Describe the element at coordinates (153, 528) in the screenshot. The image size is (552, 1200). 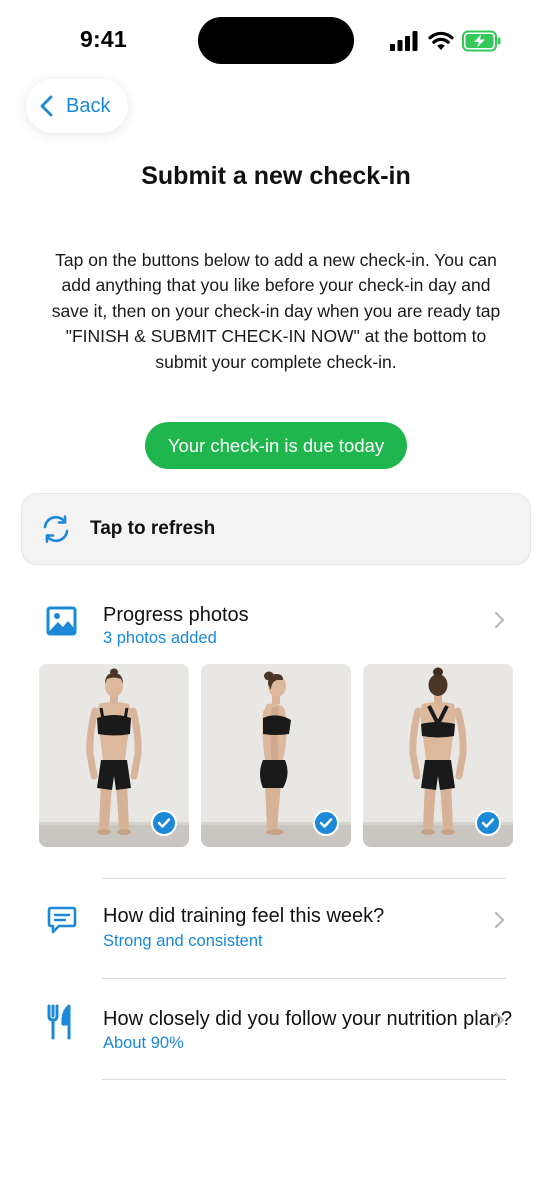
I see `refresh-label: Tap to refresh` at that location.